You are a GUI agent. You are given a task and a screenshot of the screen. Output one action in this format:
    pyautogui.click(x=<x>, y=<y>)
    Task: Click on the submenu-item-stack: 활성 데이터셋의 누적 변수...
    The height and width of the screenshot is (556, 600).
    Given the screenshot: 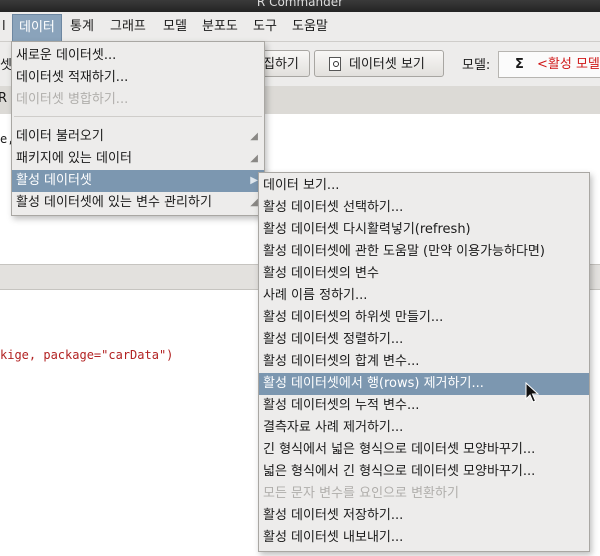 What is the action you would take?
    pyautogui.click(x=424, y=406)
    